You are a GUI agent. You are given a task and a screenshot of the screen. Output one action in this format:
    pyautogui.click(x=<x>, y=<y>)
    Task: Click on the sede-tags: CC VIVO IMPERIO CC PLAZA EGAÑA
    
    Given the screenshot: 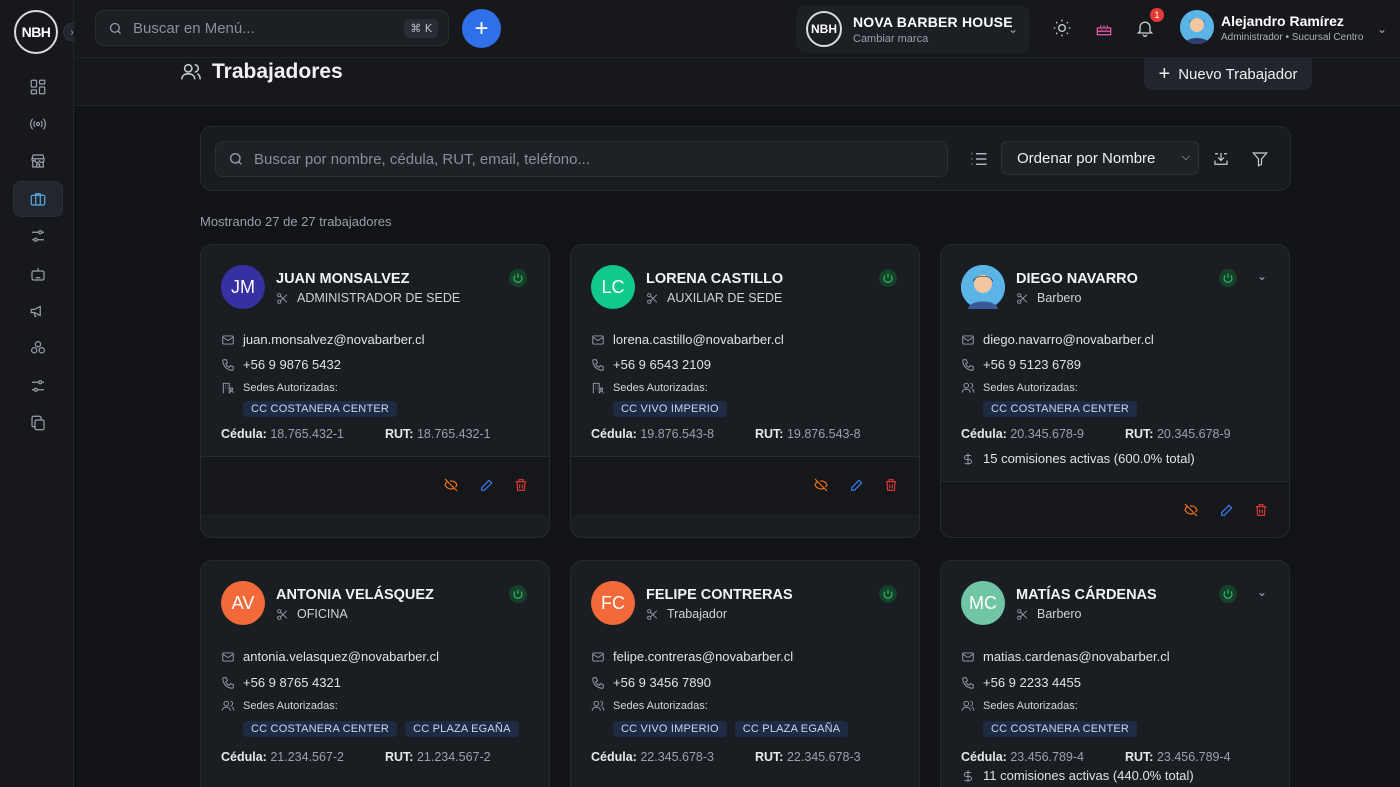 What is the action you would take?
    pyautogui.click(x=731, y=729)
    